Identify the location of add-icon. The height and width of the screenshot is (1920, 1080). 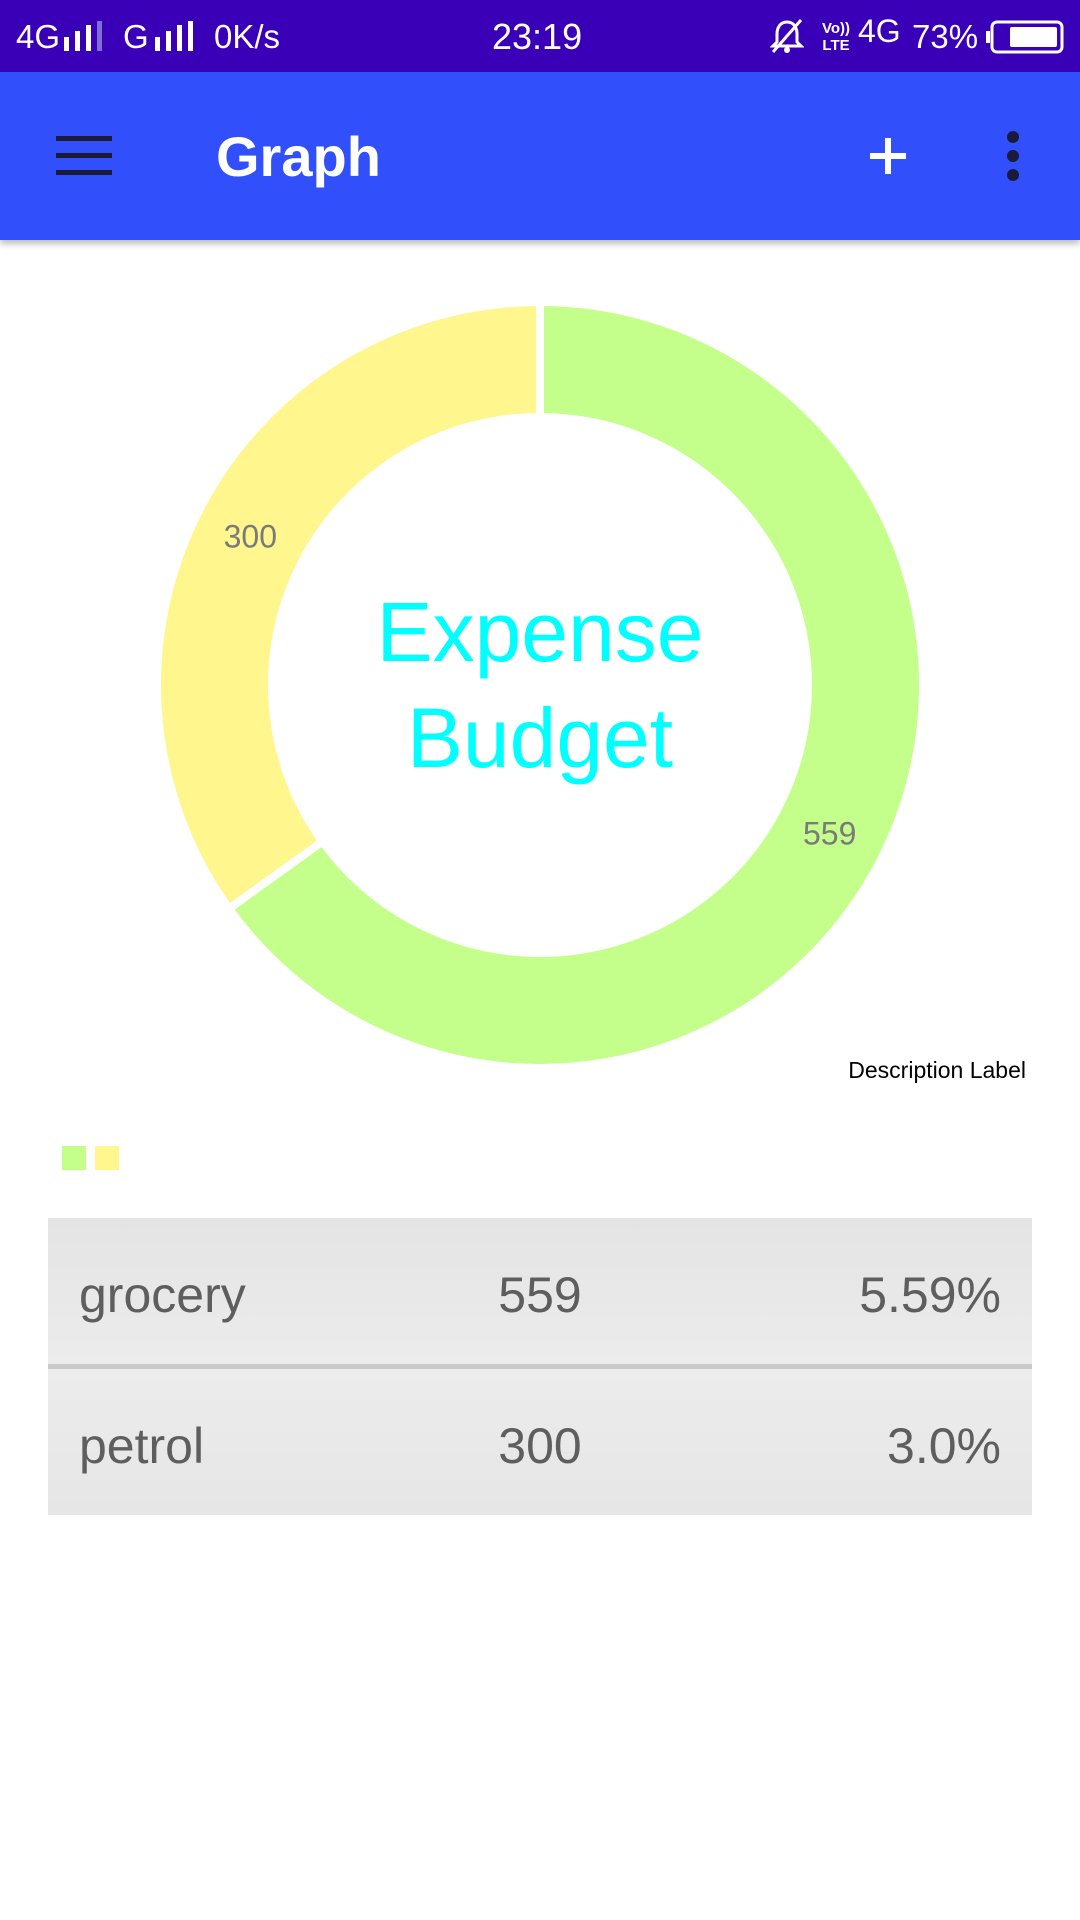
(888, 156).